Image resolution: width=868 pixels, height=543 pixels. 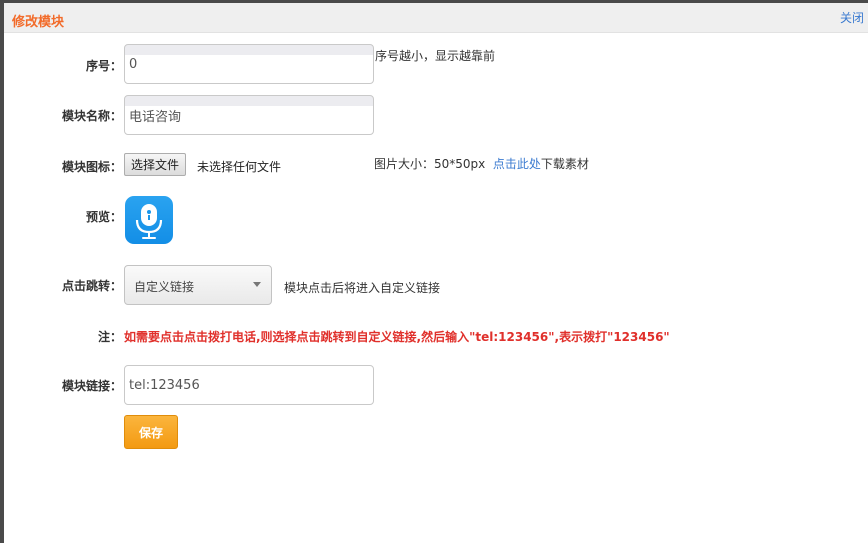 I want to click on close-link: 关闭, so click(x=852, y=17).